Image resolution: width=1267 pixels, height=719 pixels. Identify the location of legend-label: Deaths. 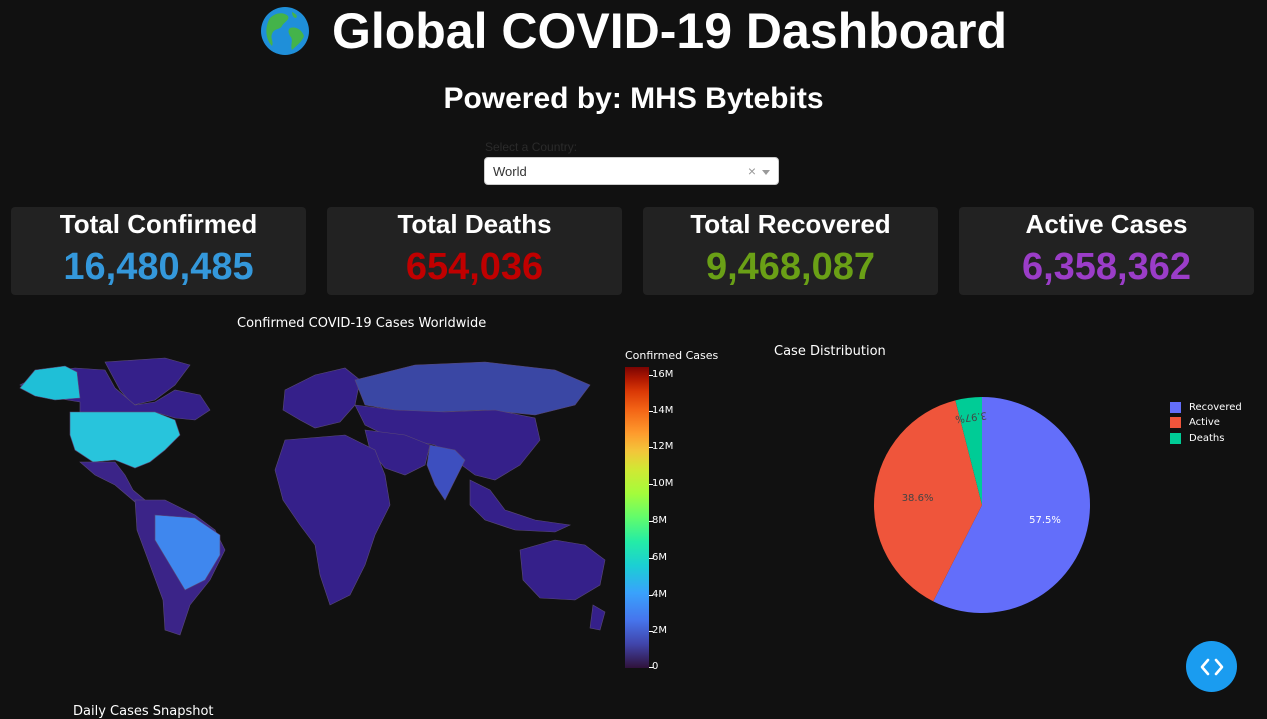
(1207, 438).